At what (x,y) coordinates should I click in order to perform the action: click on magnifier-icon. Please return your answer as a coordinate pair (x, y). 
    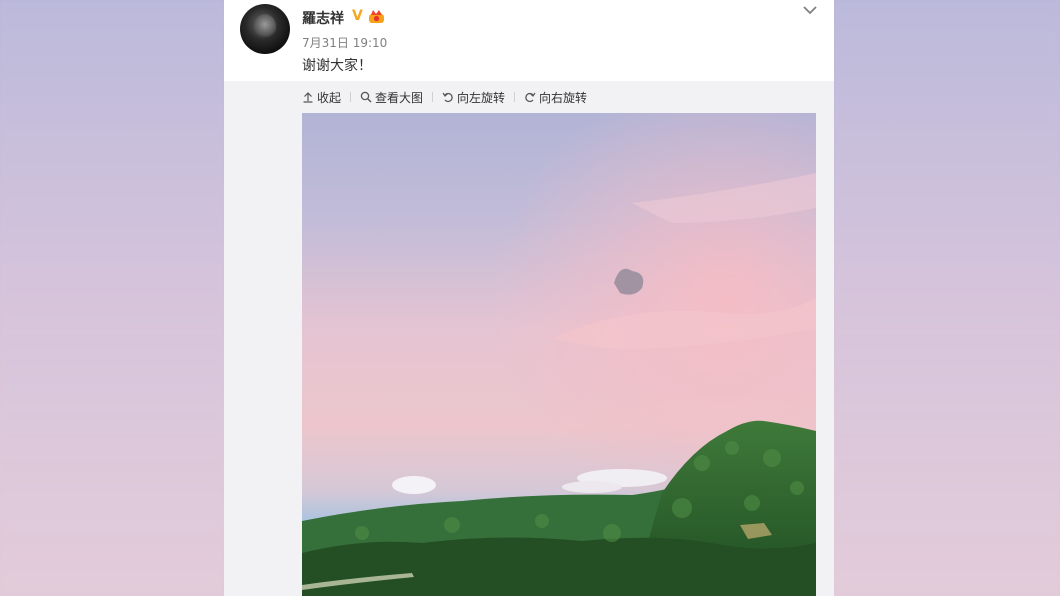
    Looking at the image, I should click on (366, 97).